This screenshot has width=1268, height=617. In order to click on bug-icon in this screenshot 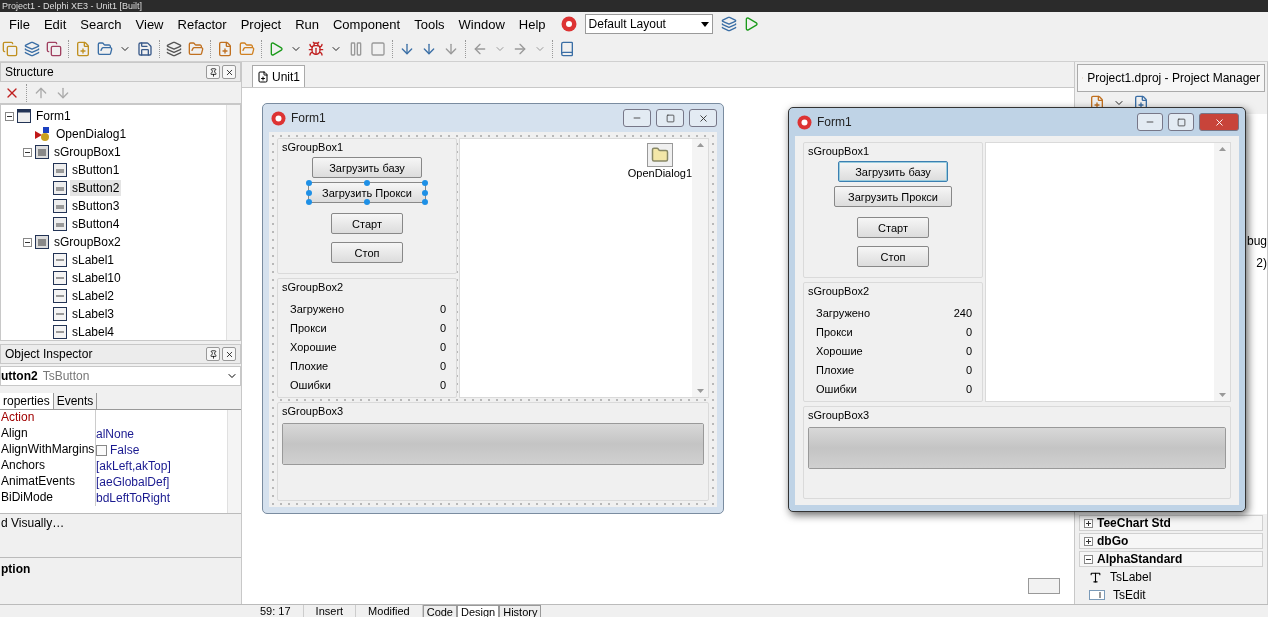, I will do `click(316, 48)`.